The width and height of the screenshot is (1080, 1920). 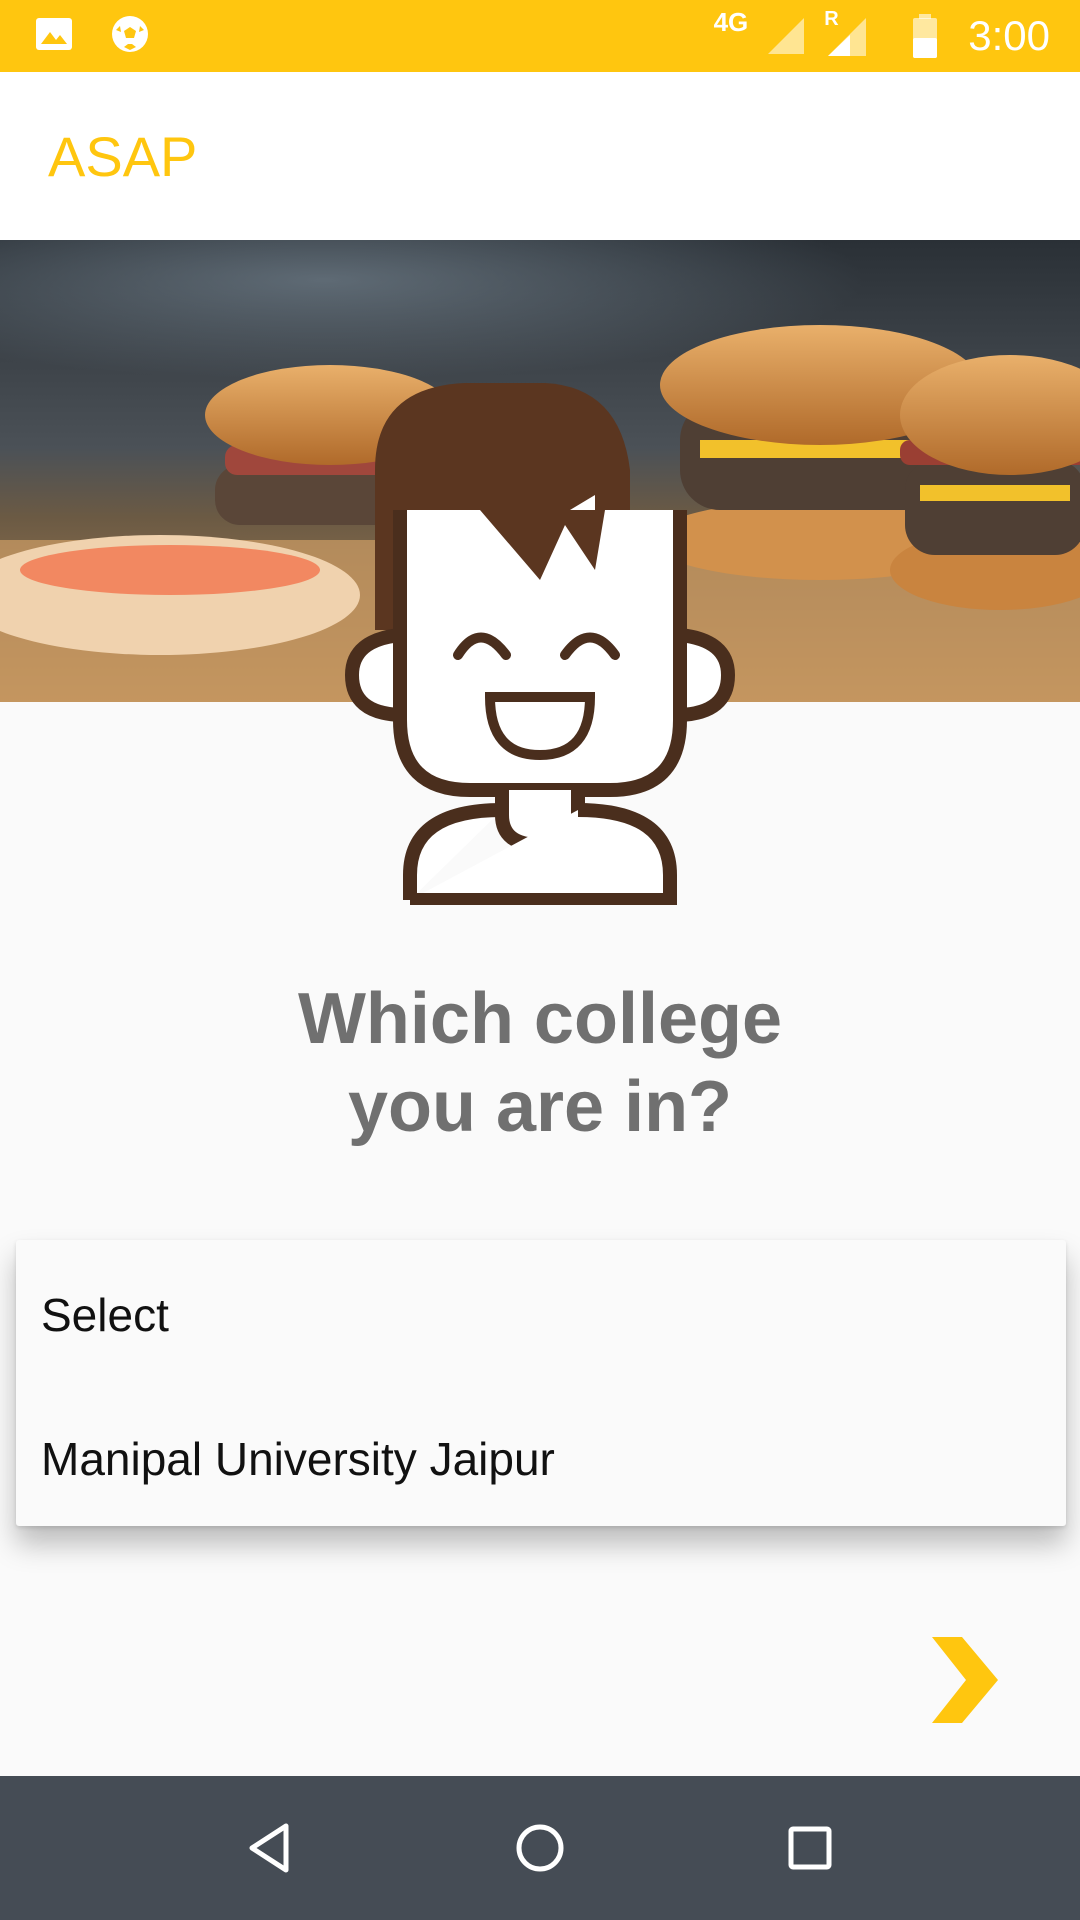 What do you see at coordinates (831, 19) in the screenshot?
I see `roaming-label: R` at bounding box center [831, 19].